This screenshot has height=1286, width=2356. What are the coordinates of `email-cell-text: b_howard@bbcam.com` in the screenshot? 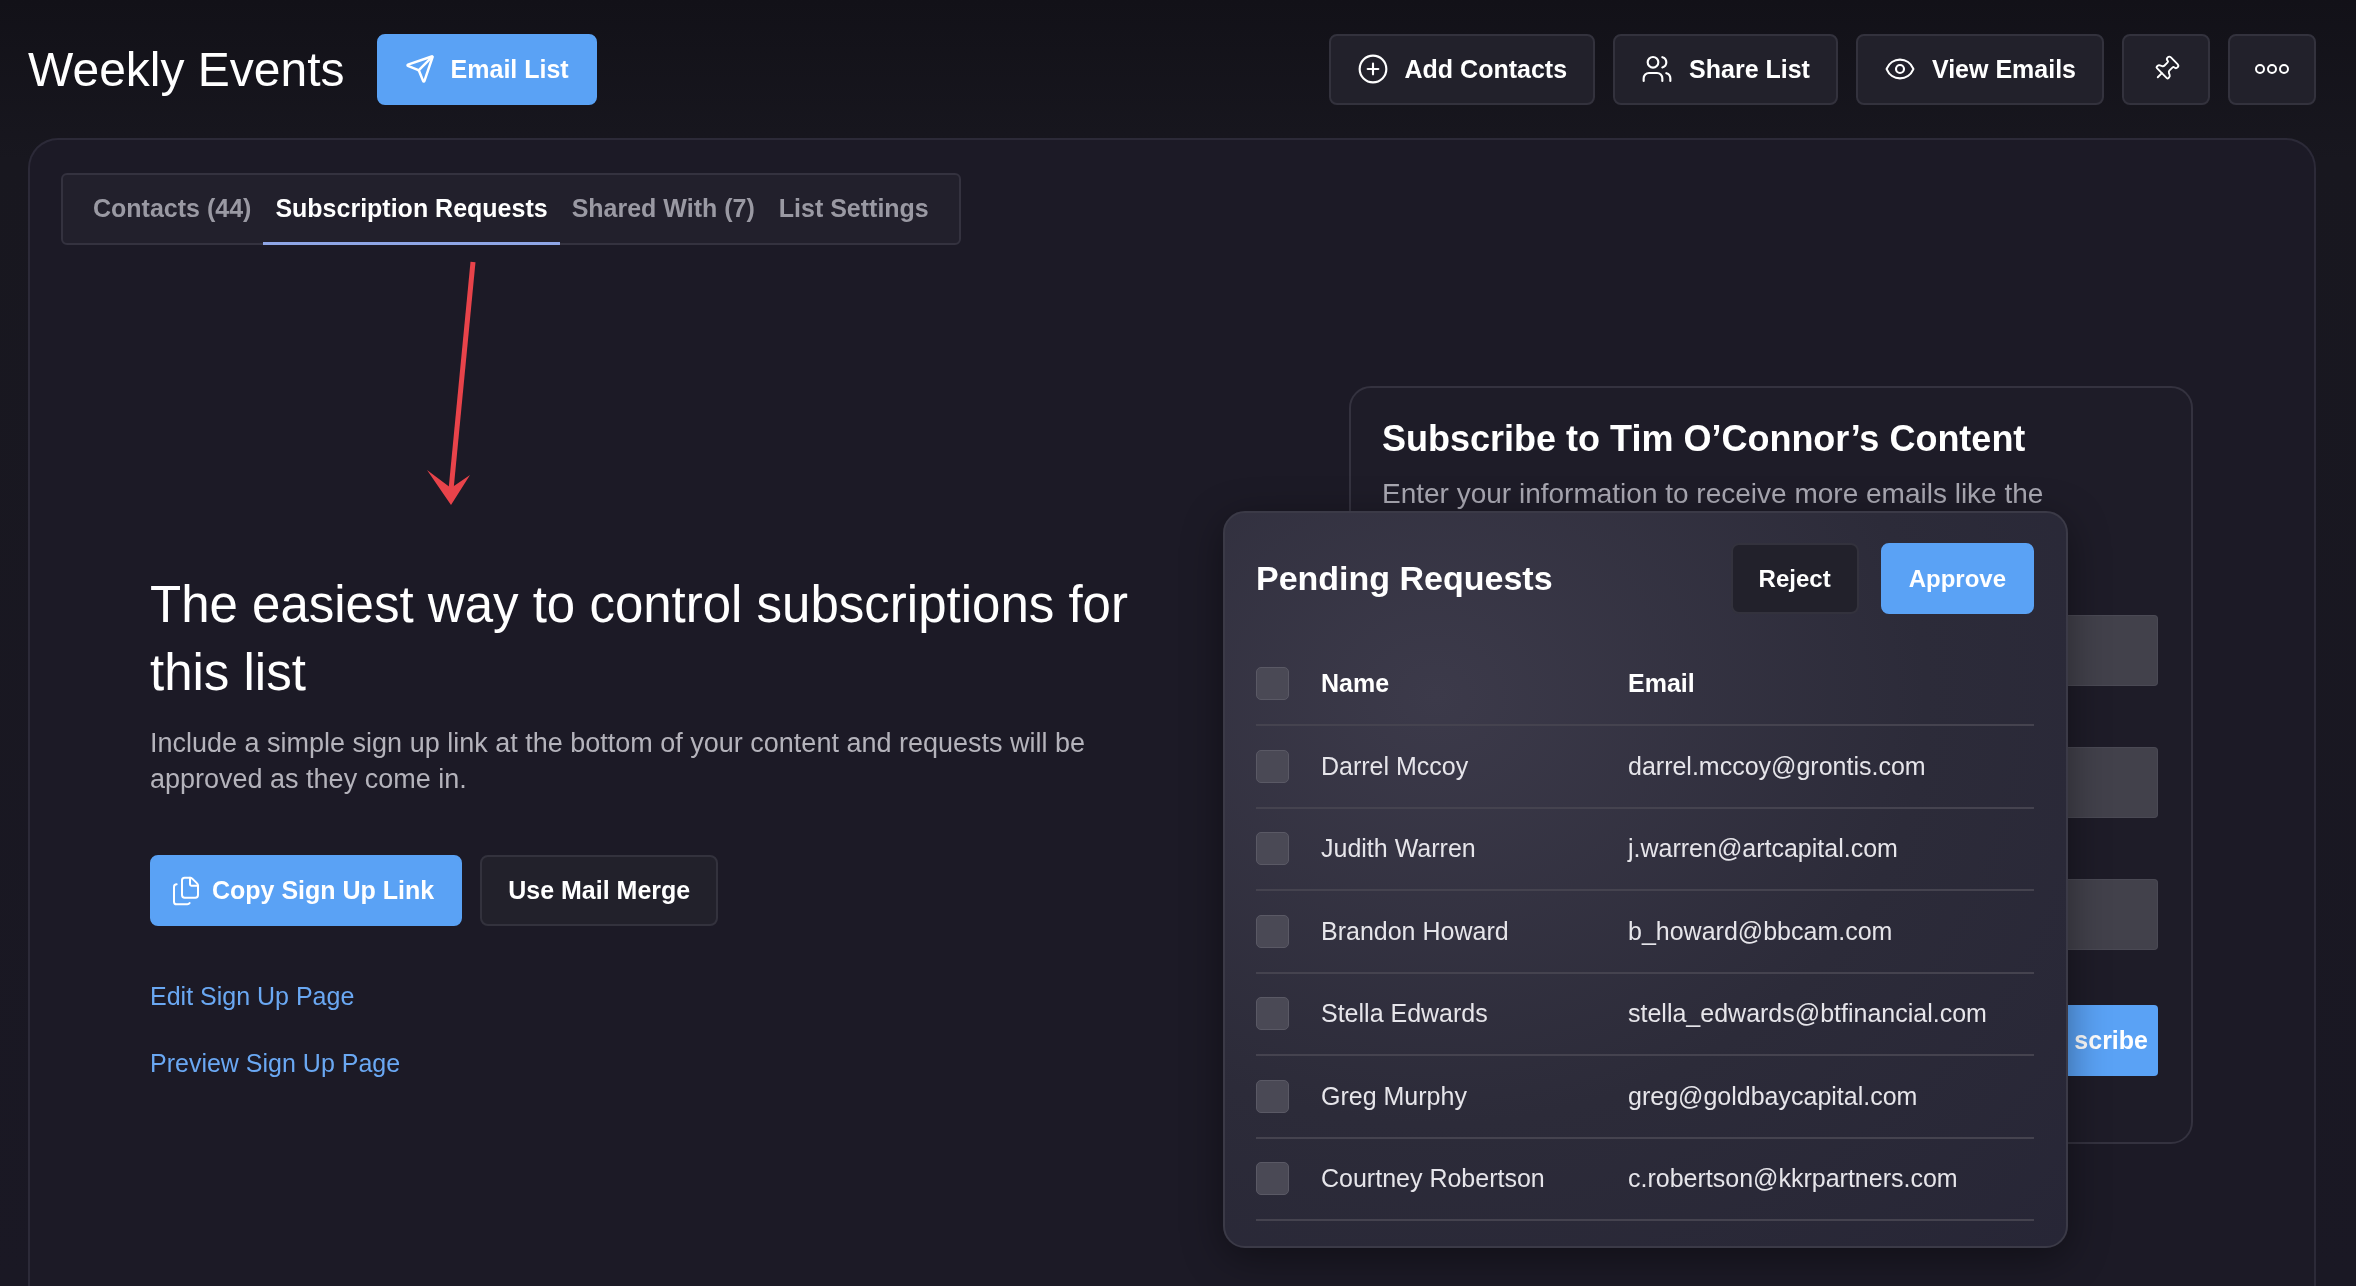 It's located at (1761, 931).